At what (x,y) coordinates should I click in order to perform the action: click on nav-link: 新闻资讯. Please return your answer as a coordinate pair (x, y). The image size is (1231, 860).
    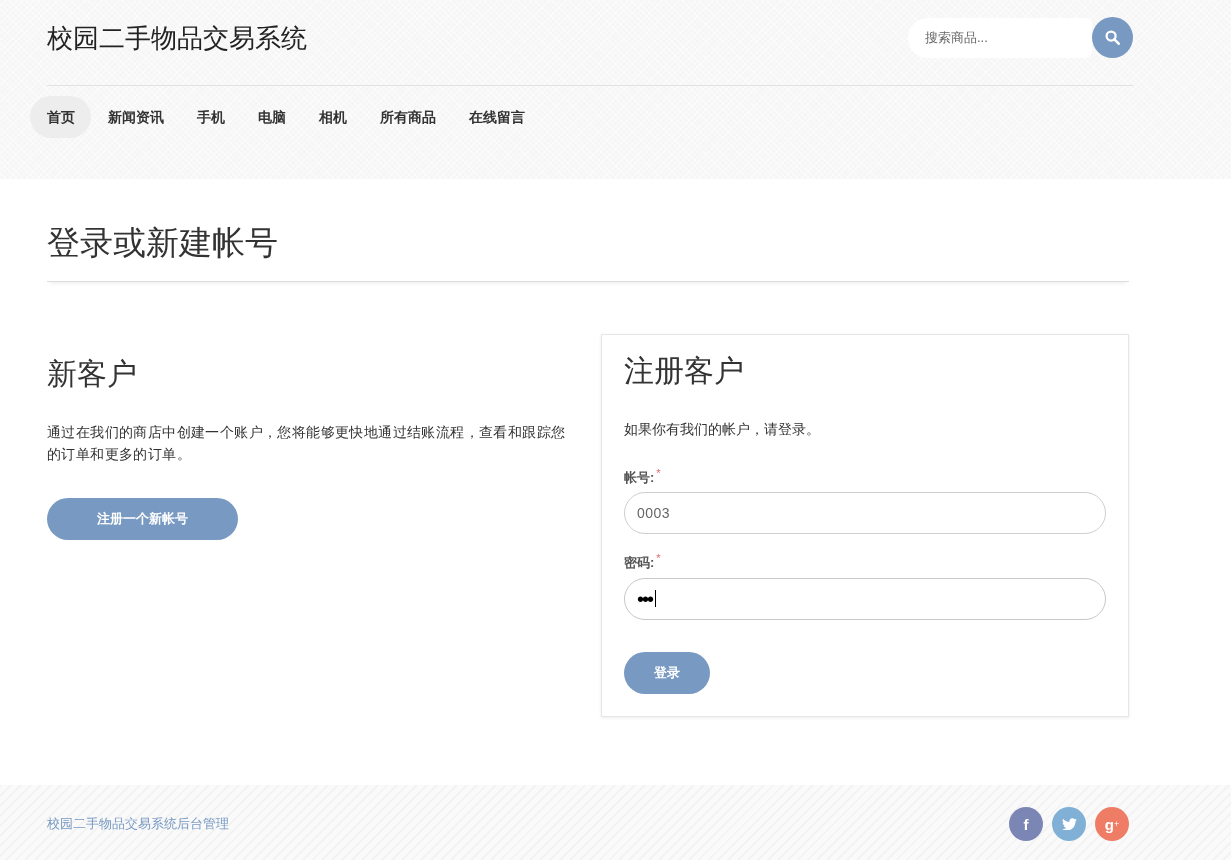
    Looking at the image, I should click on (135, 117).